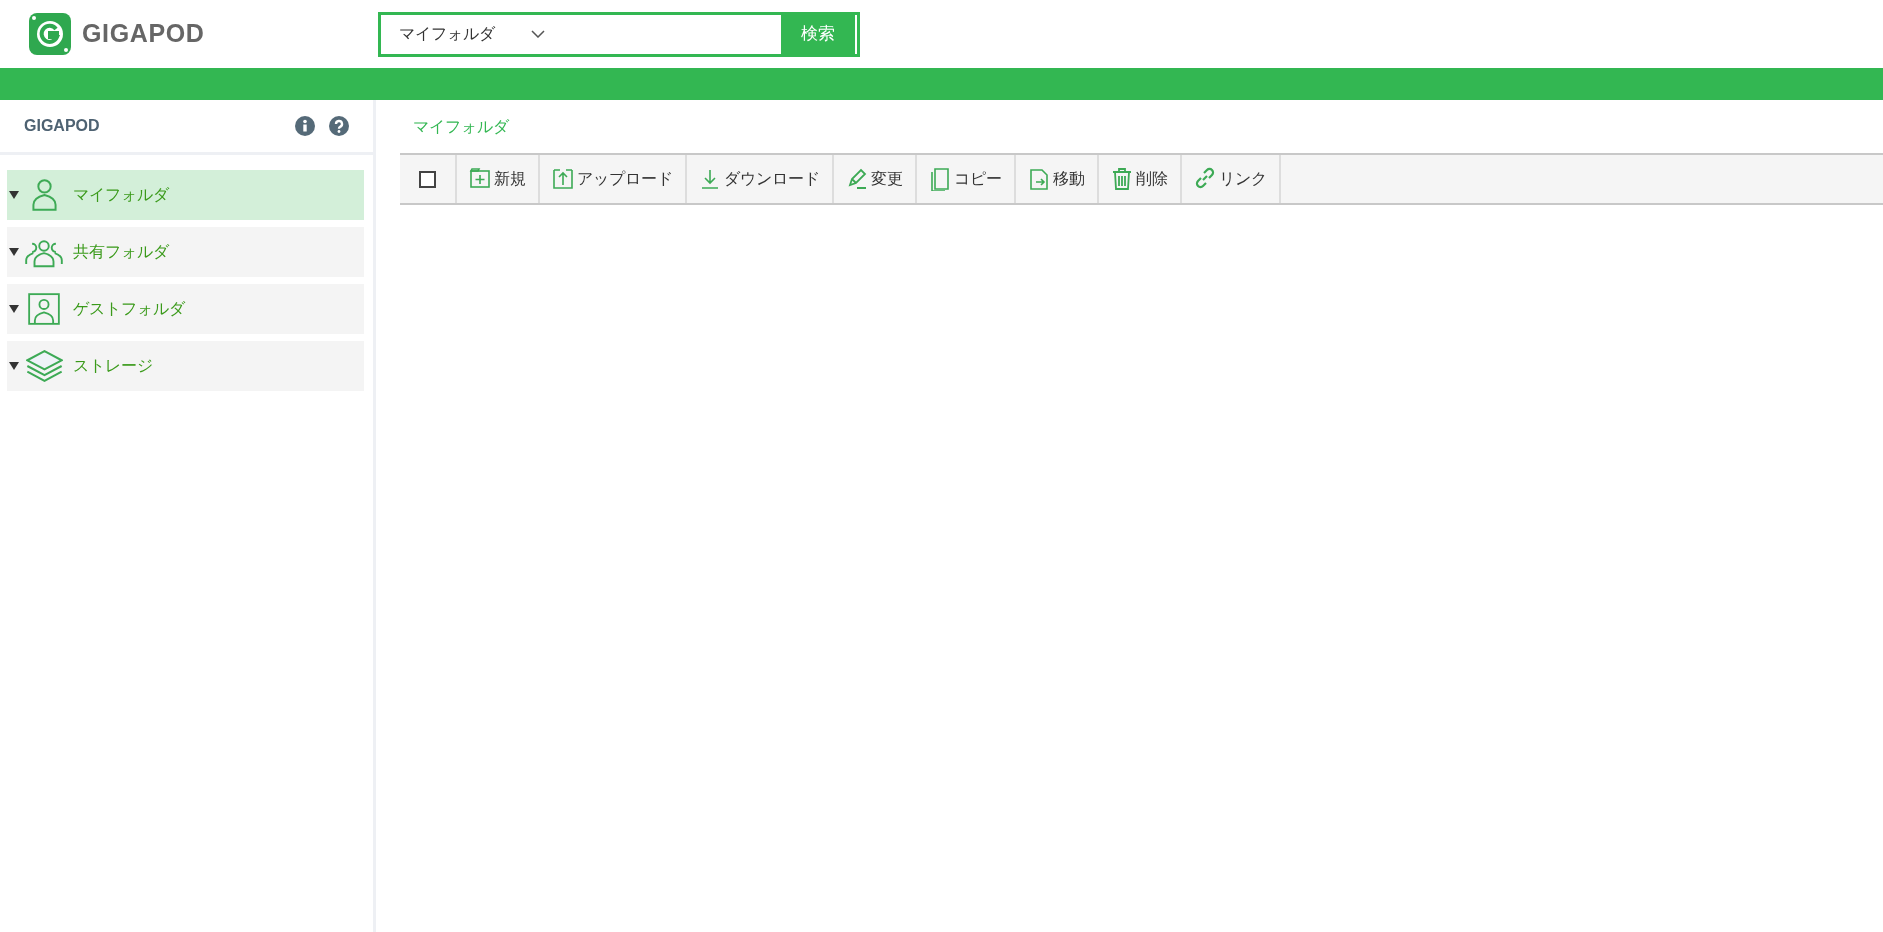  I want to click on toolbar-button: リンク, so click(1231, 179).